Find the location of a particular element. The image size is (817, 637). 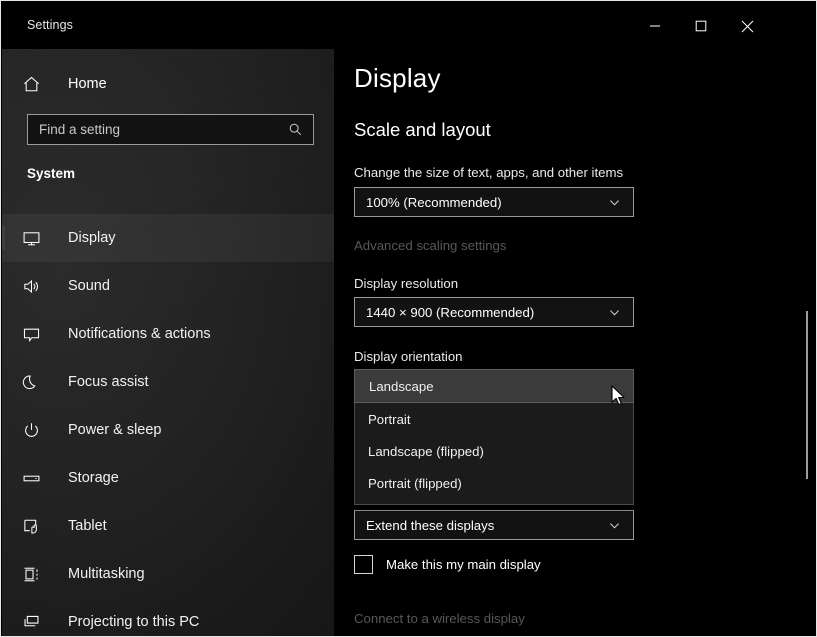

sidebar-item-multitasking-label: Multitasking is located at coordinates (106, 574).